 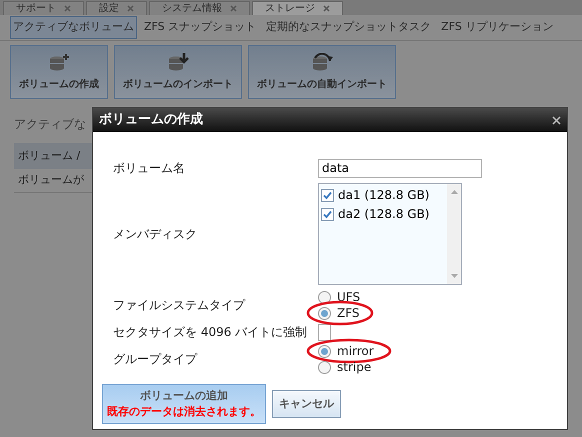 What do you see at coordinates (199, 8) in the screenshot?
I see `top-tab: システム情報` at bounding box center [199, 8].